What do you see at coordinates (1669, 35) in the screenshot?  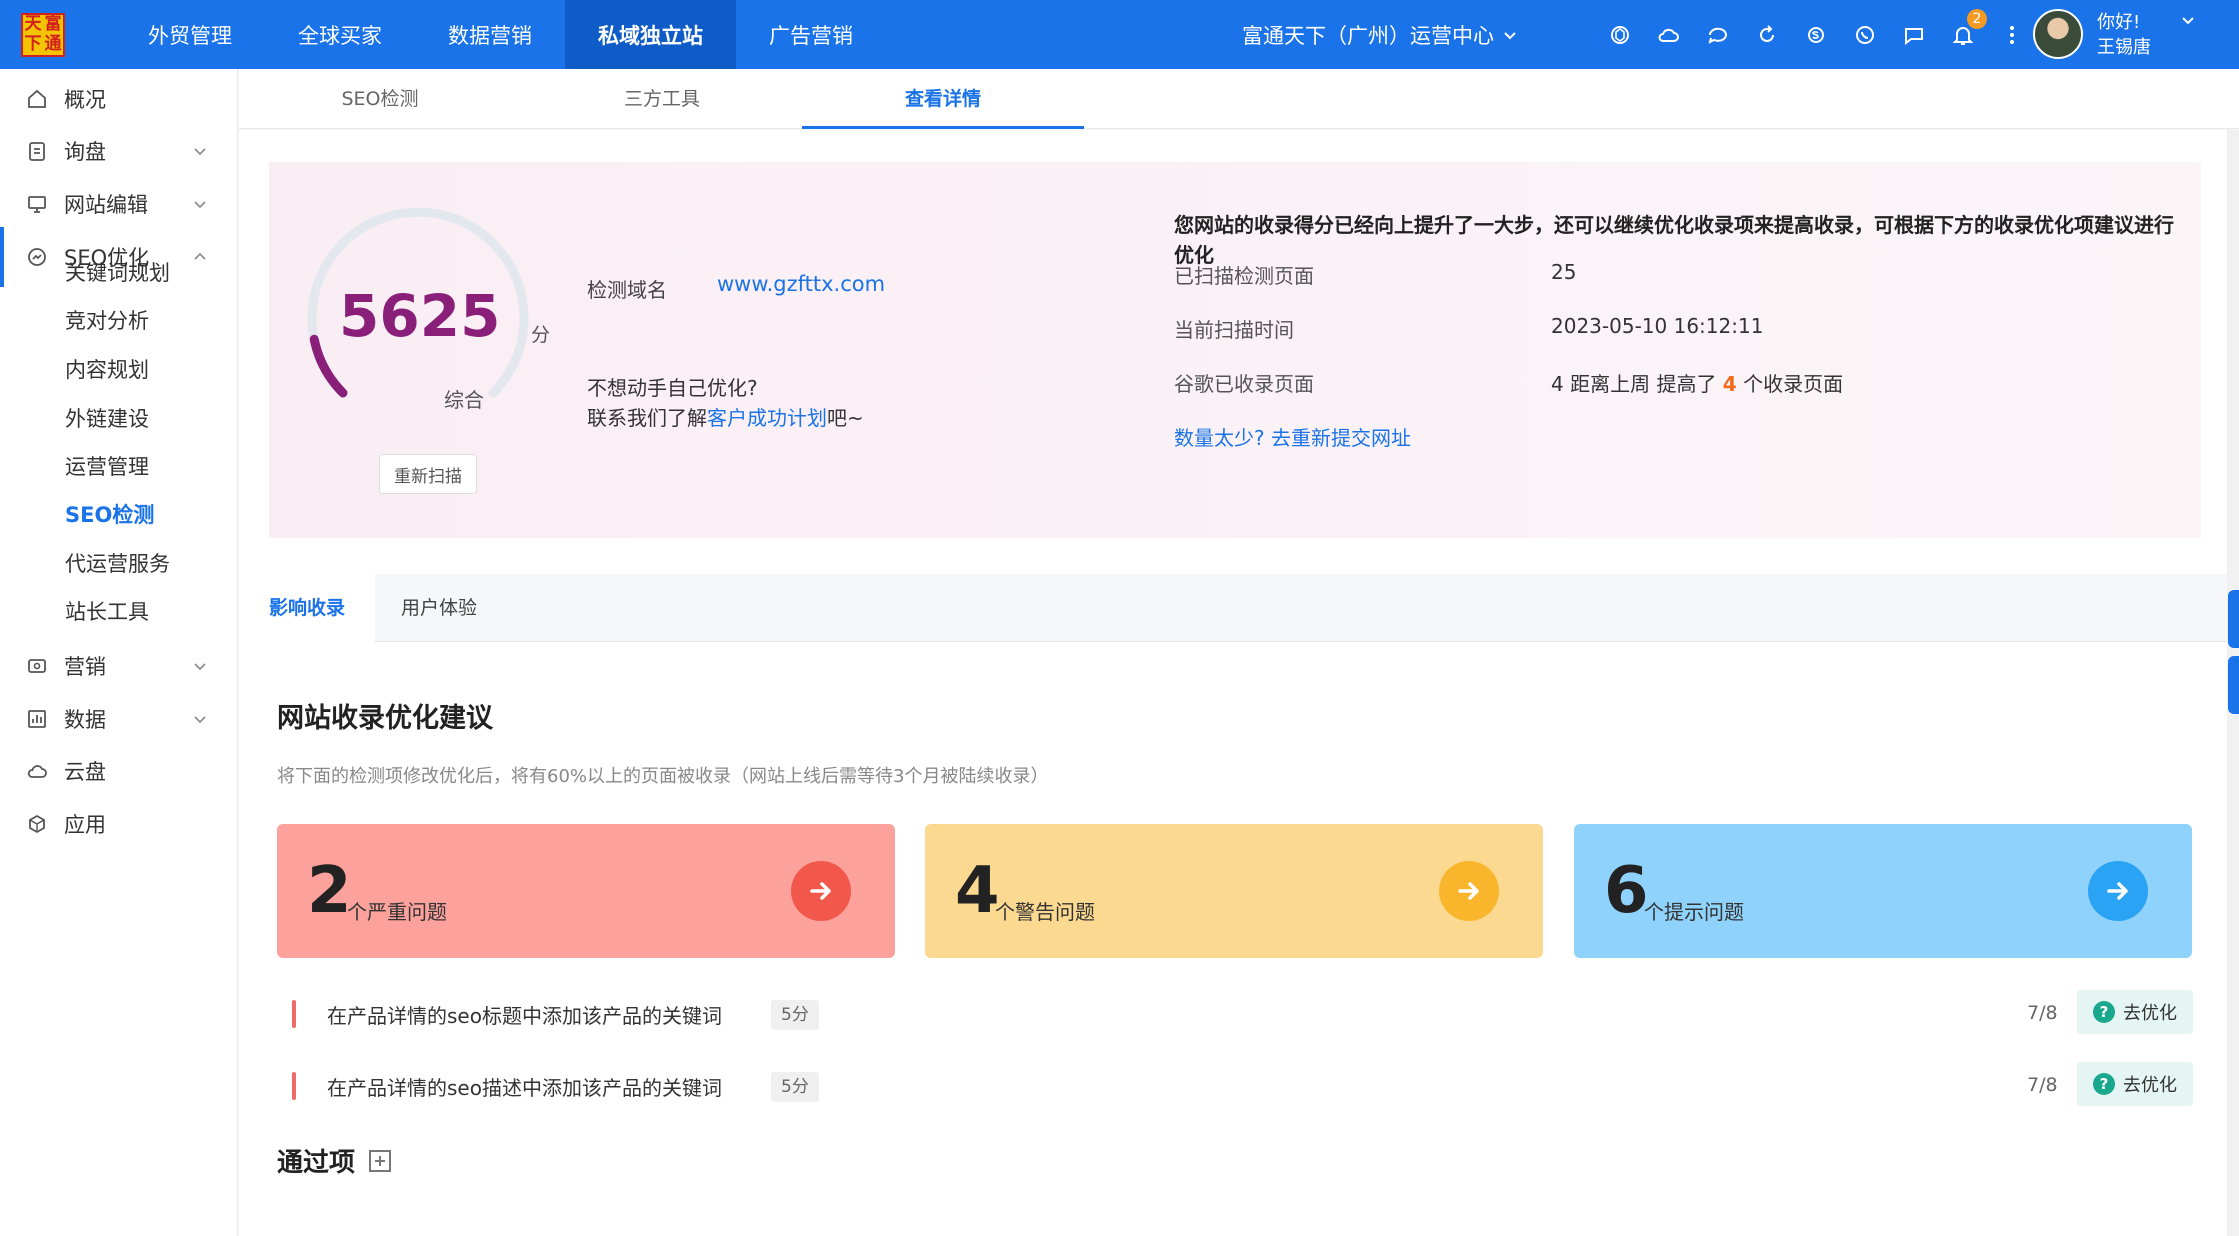 I see `cloud-sync-icon` at bounding box center [1669, 35].